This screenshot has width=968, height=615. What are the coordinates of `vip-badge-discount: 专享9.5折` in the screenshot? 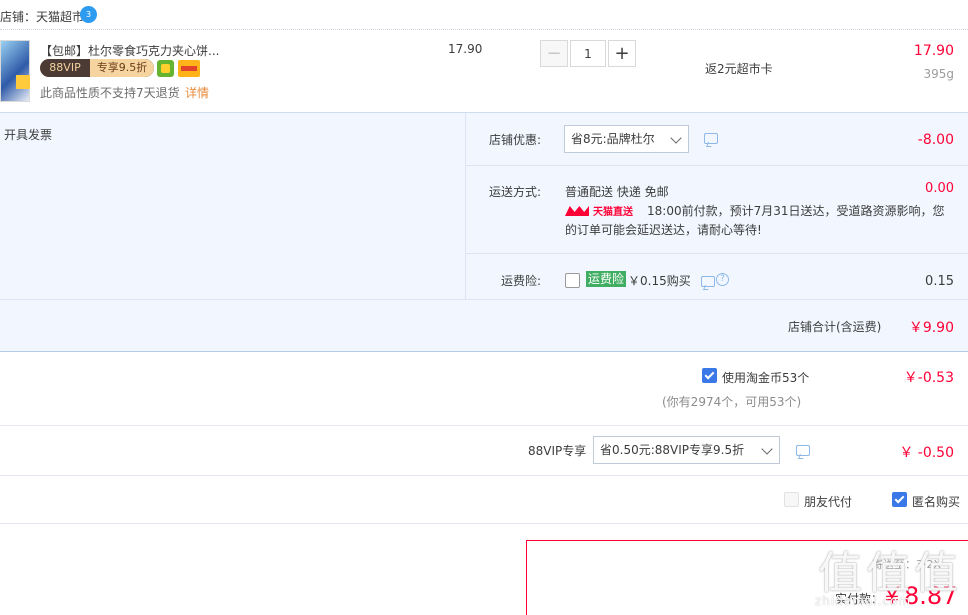 It's located at (122, 68).